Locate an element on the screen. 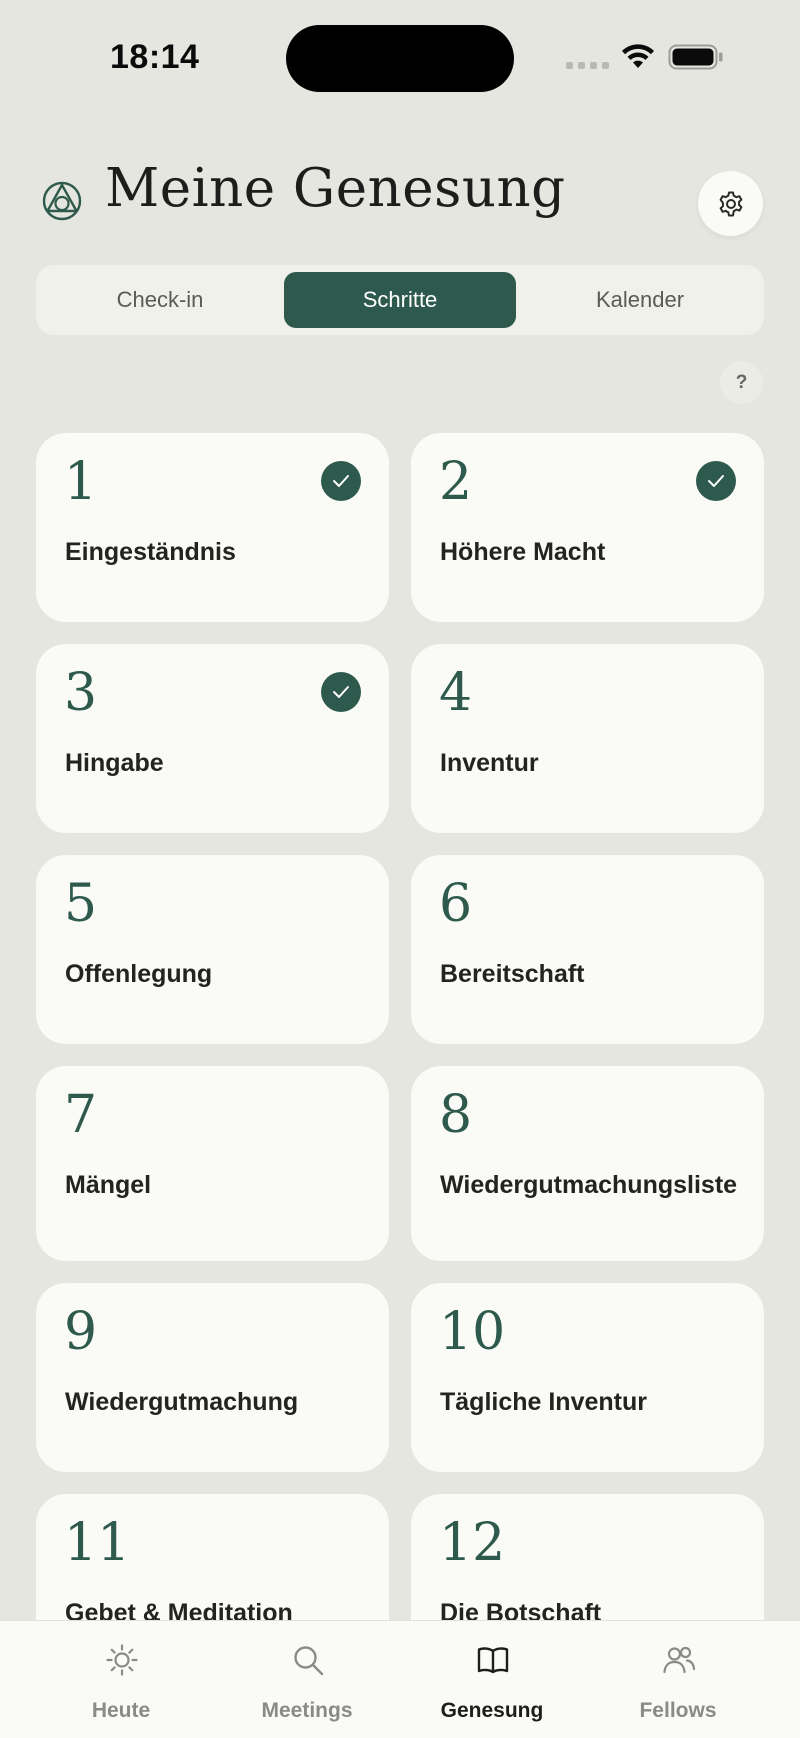 This screenshot has height=1738, width=800. tab-fellows: Fellows is located at coordinates (678, 1679).